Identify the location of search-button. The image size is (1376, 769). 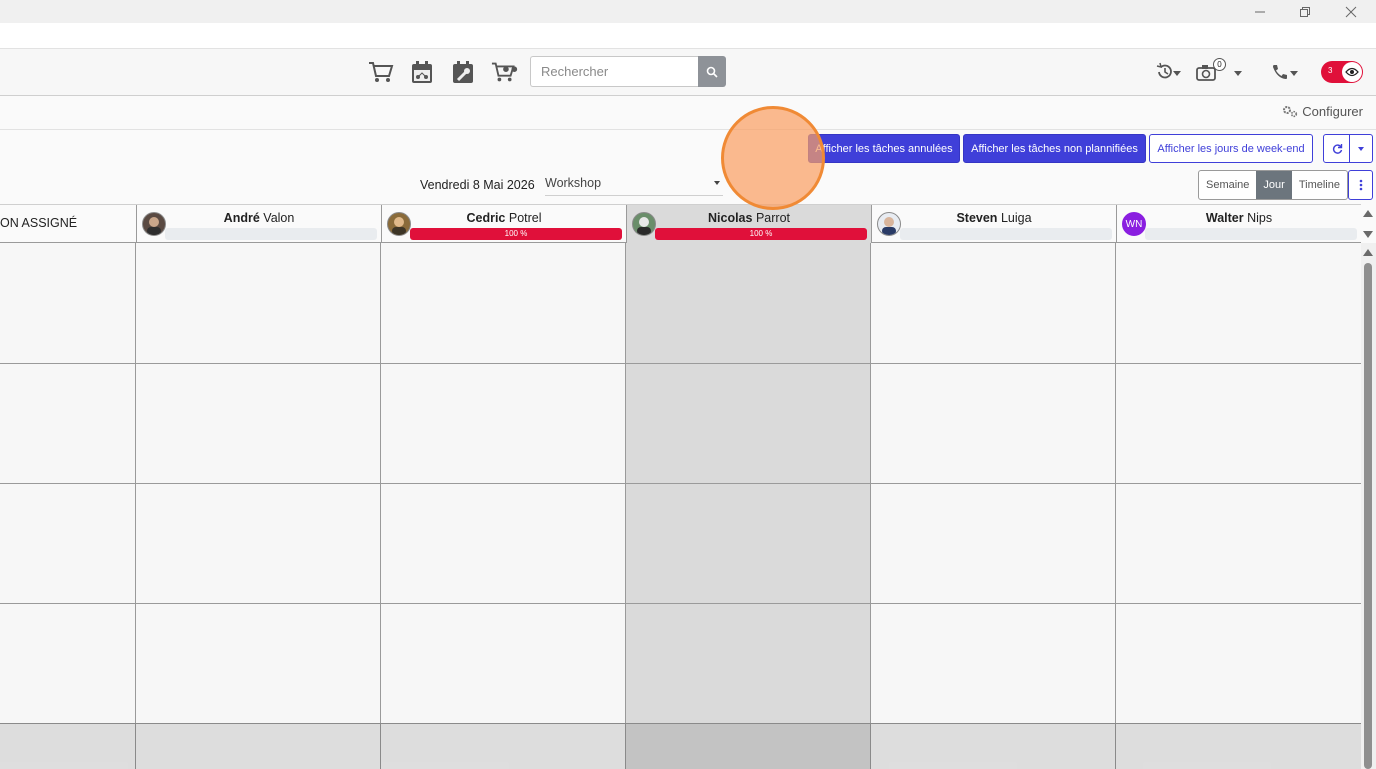
(712, 71).